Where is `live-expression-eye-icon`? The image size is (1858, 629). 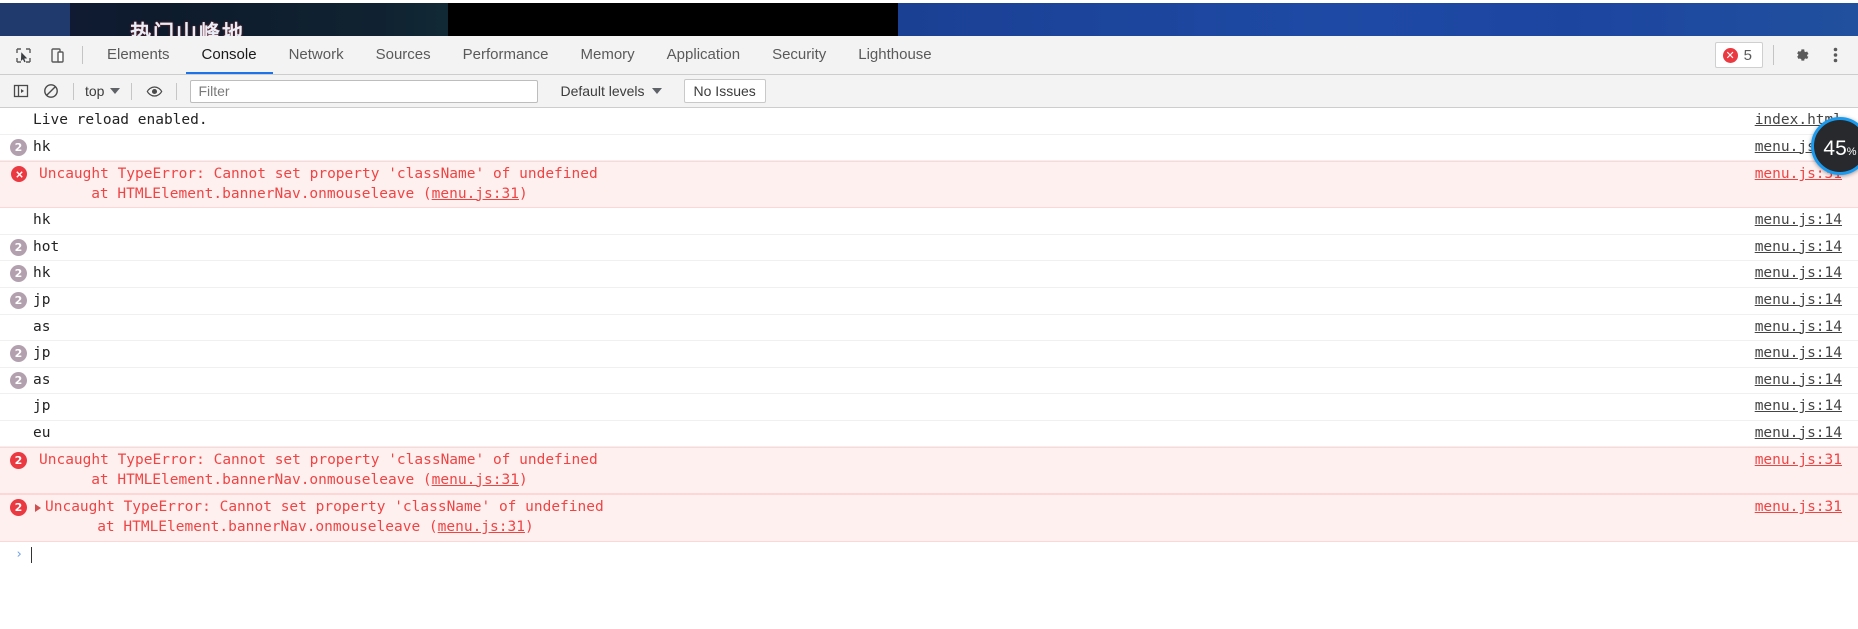
live-expression-eye-icon is located at coordinates (154, 91).